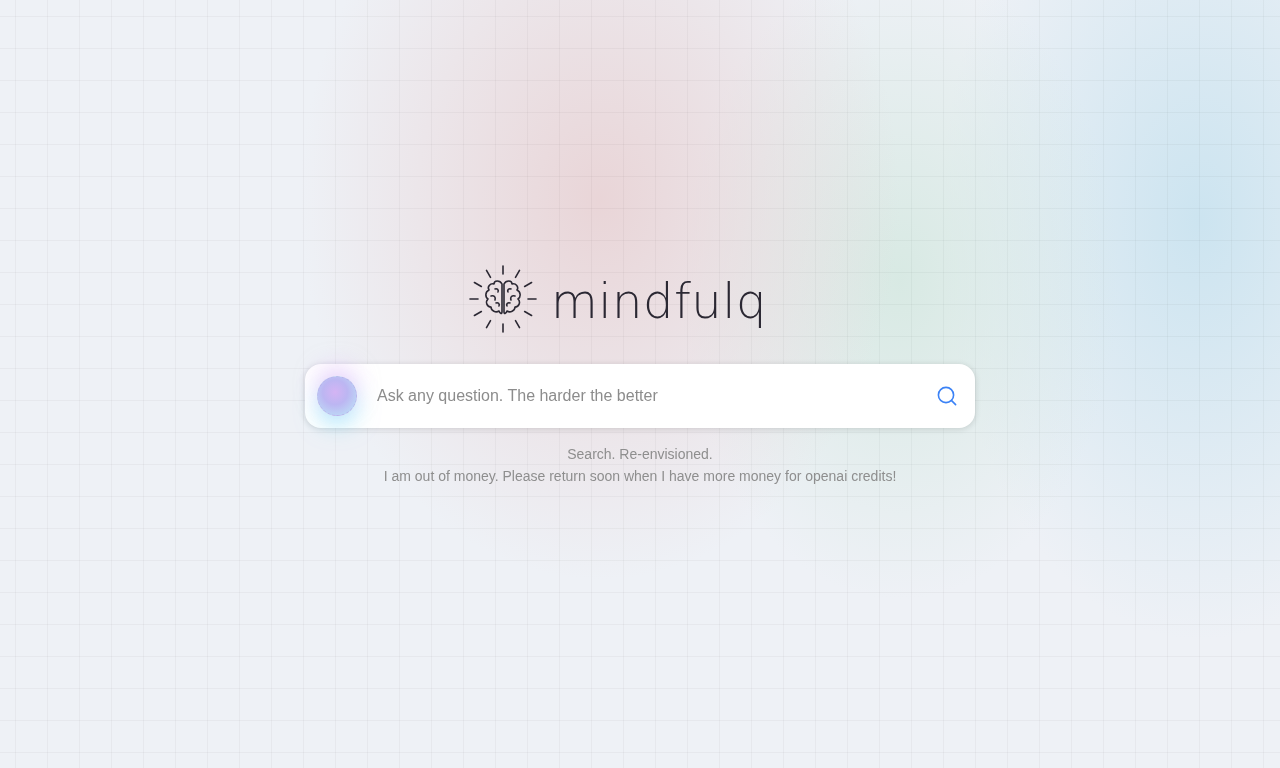  What do you see at coordinates (640, 454) in the screenshot?
I see `tagline-text: Search. Re-envisioned.` at bounding box center [640, 454].